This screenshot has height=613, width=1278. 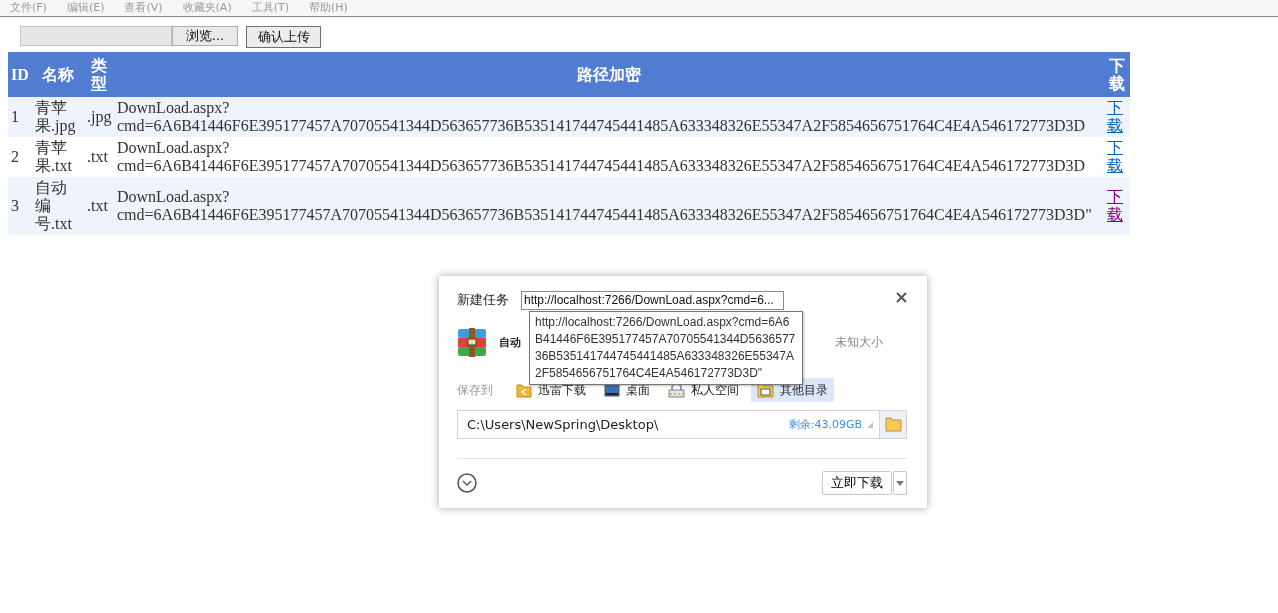 I want to click on download-now-button: 立即下载, so click(x=857, y=483).